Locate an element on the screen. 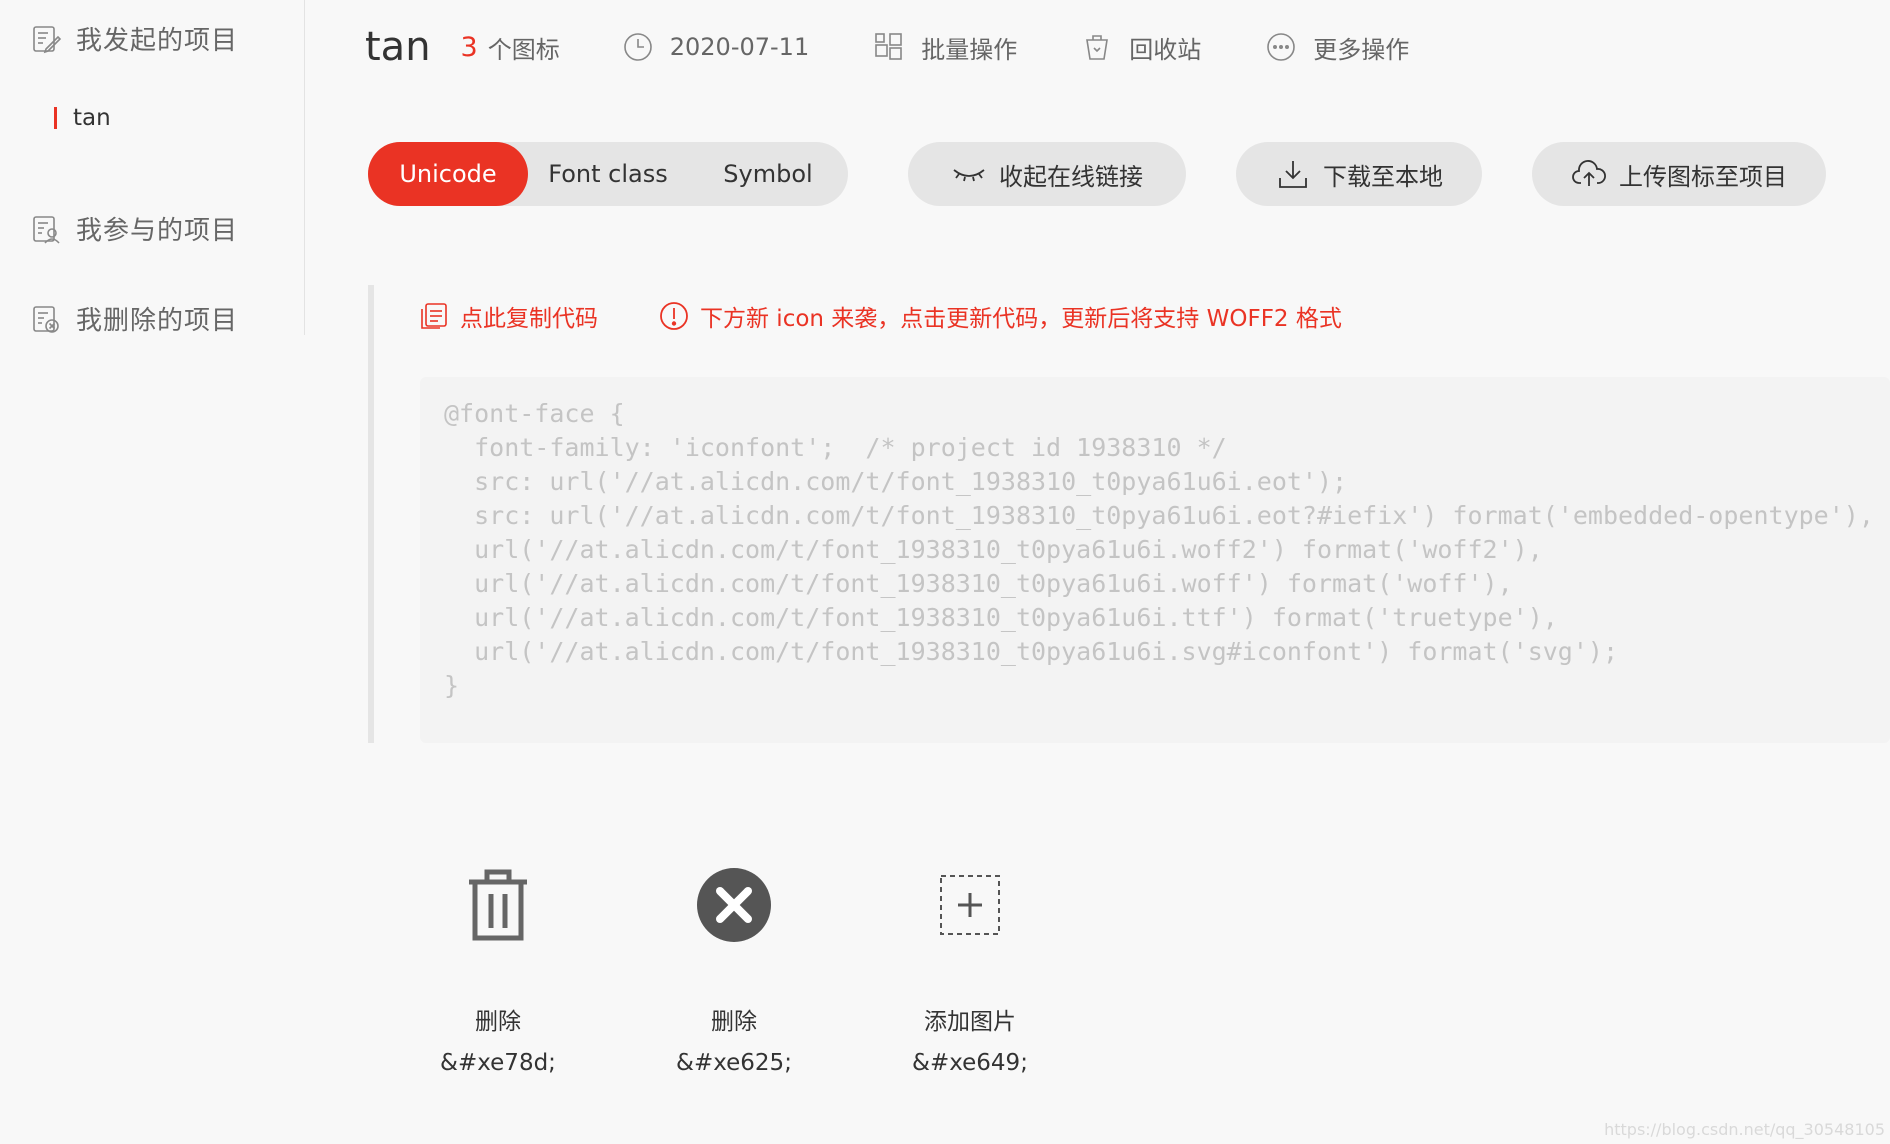 The height and width of the screenshot is (1144, 1890). page-title: tan is located at coordinates (398, 47).